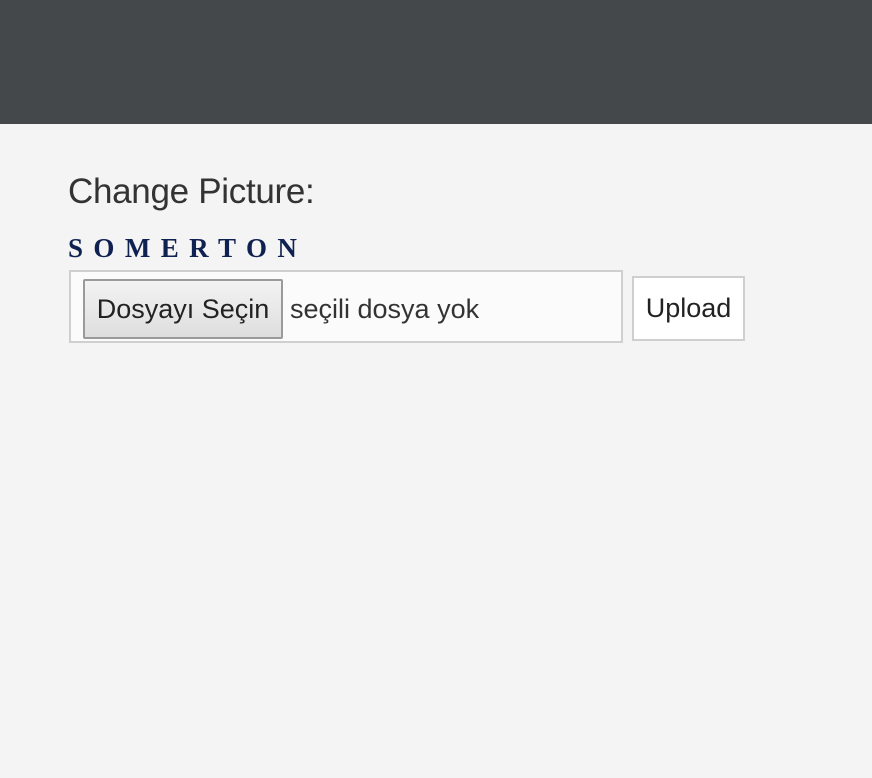 The image size is (872, 778). I want to click on somerton-logo: SOMERTON, so click(188, 248).